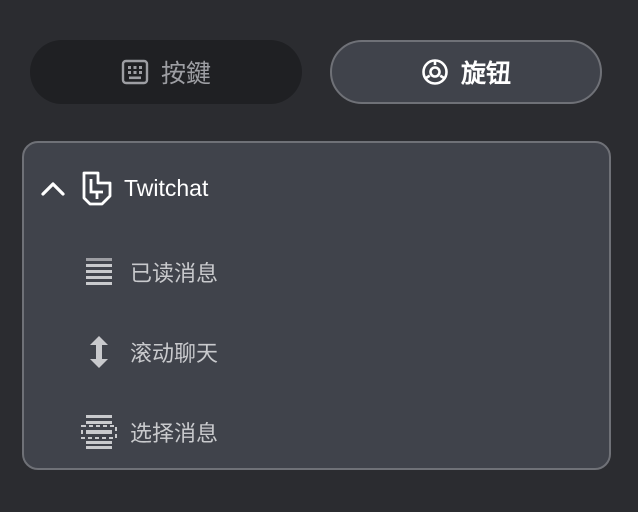  Describe the element at coordinates (99, 432) in the screenshot. I see `select-message-icon` at that location.